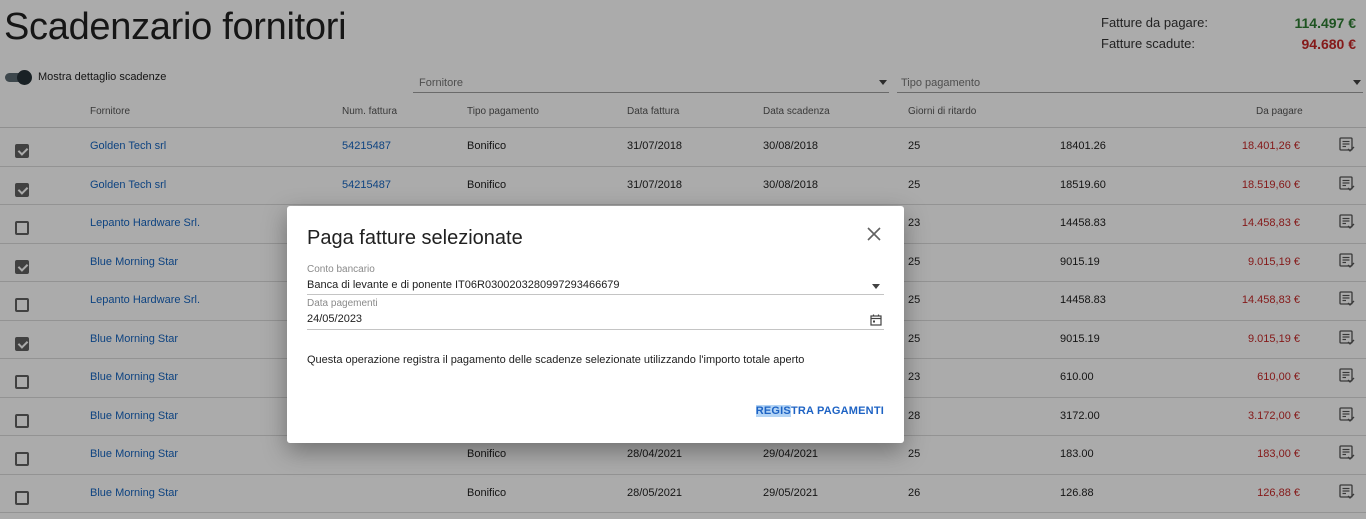 The height and width of the screenshot is (519, 1366). What do you see at coordinates (595, 314) in the screenshot?
I see `data-pagamenti-field: Data pagementi 24/05/2023` at bounding box center [595, 314].